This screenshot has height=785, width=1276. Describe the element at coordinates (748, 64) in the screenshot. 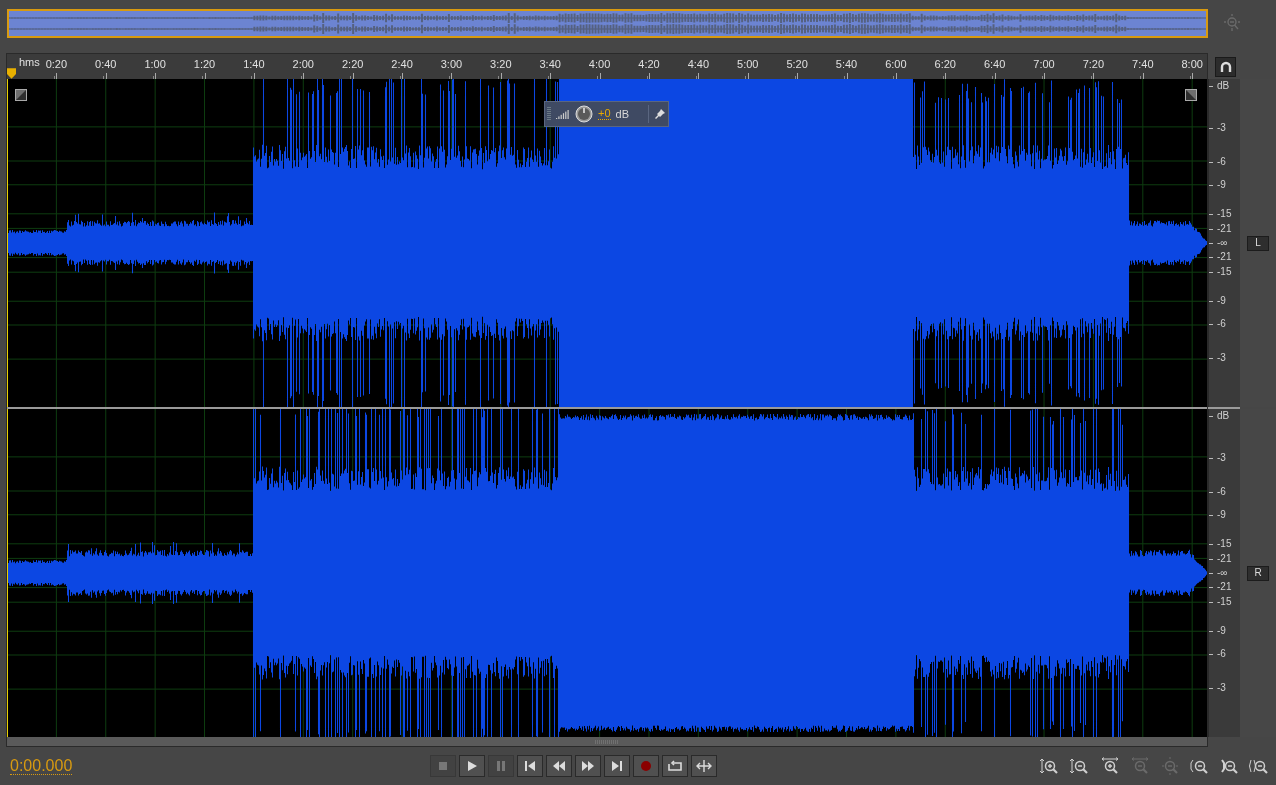

I see `ruler-label: 5:00` at that location.